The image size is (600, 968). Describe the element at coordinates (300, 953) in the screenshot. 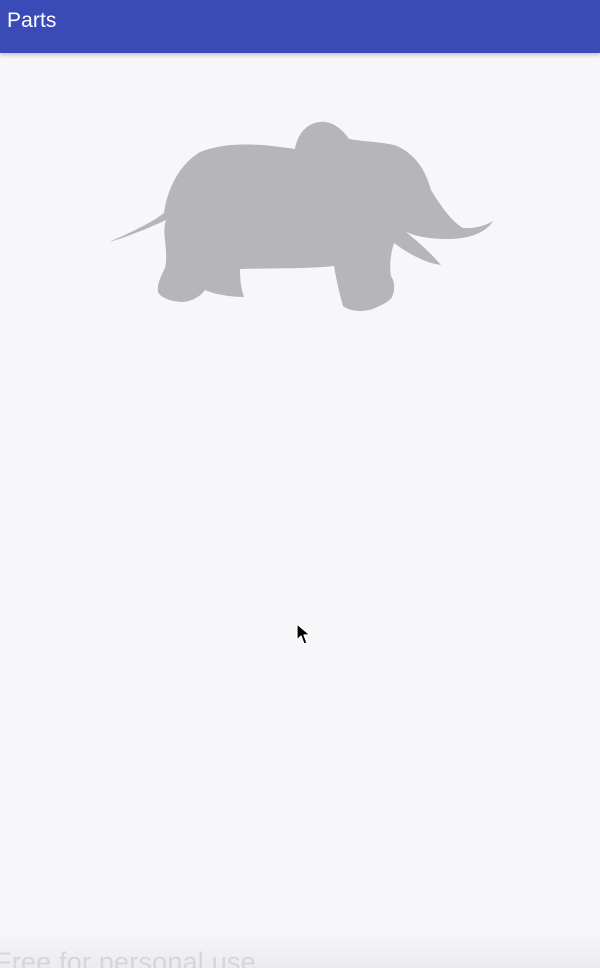

I see `footer-strip: Free for personal use` at that location.